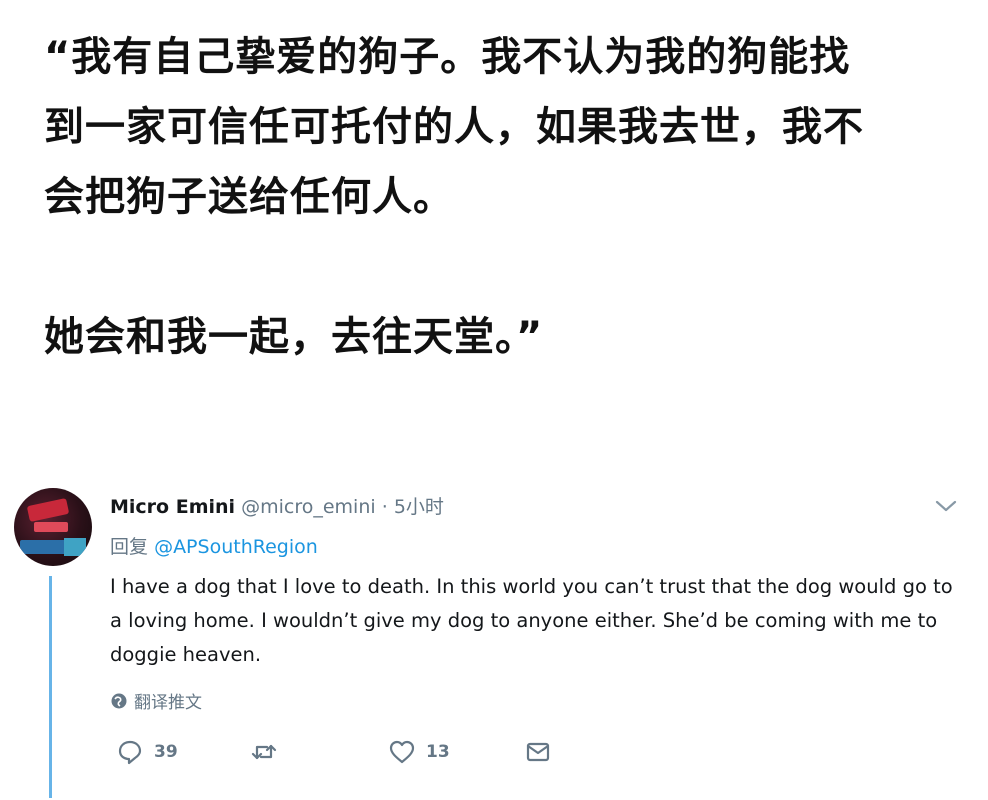 This screenshot has height=800, width=988. I want to click on reply-icon, so click(130, 752).